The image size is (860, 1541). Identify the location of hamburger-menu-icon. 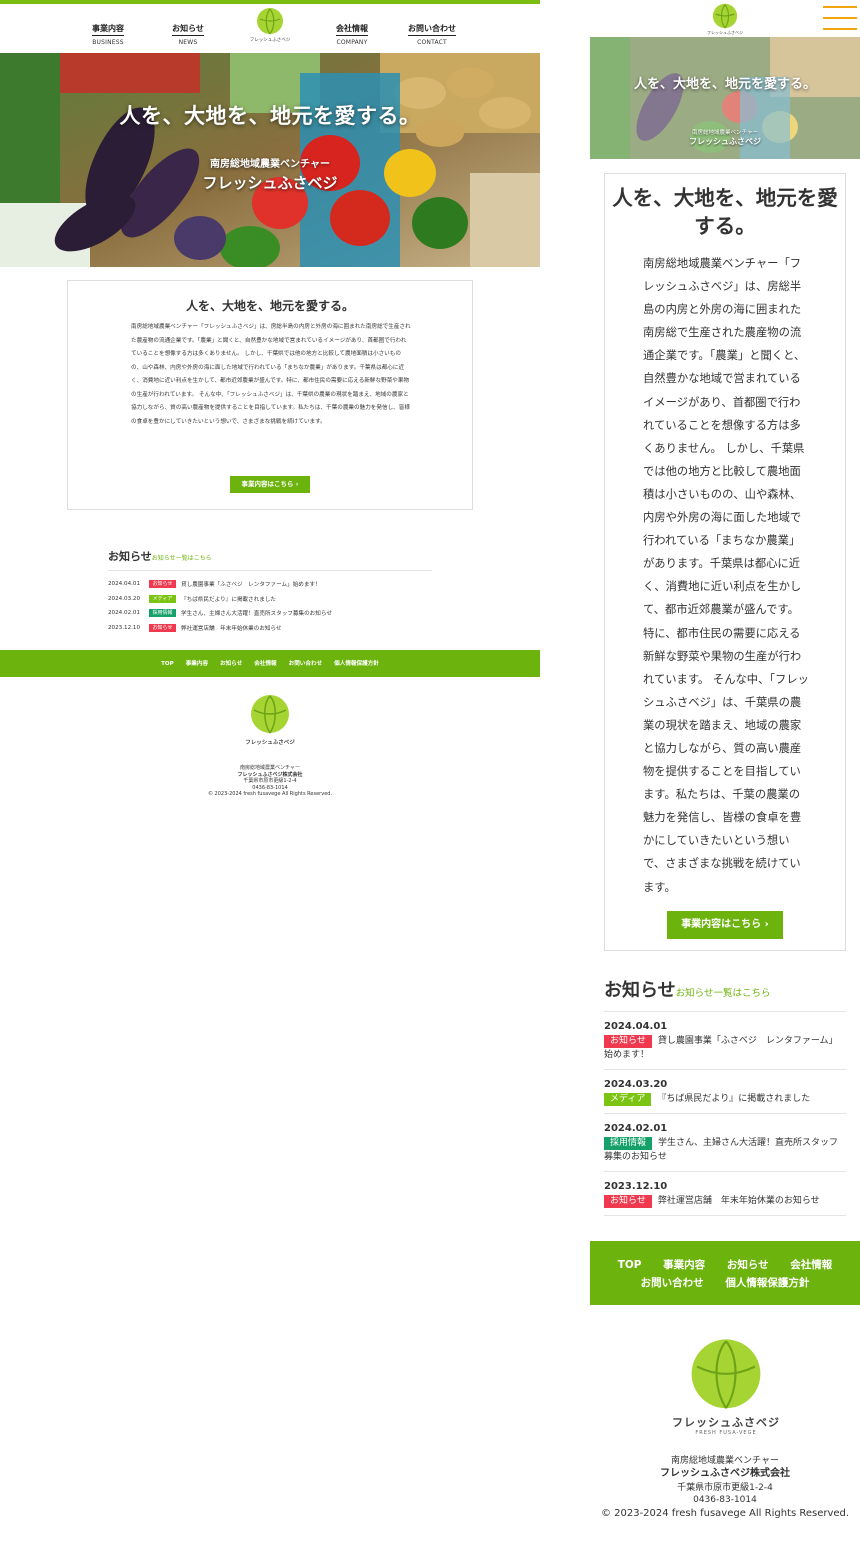
(840, 19).